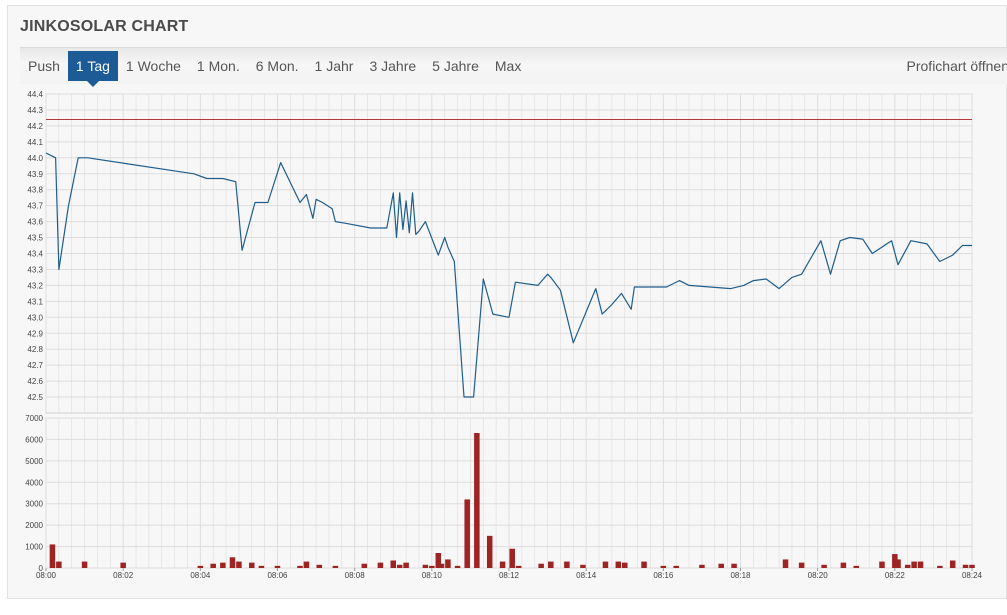 This screenshot has height=615, width=1007. What do you see at coordinates (35, 333) in the screenshot?
I see `price-y-tick-label: 42.9` at bounding box center [35, 333].